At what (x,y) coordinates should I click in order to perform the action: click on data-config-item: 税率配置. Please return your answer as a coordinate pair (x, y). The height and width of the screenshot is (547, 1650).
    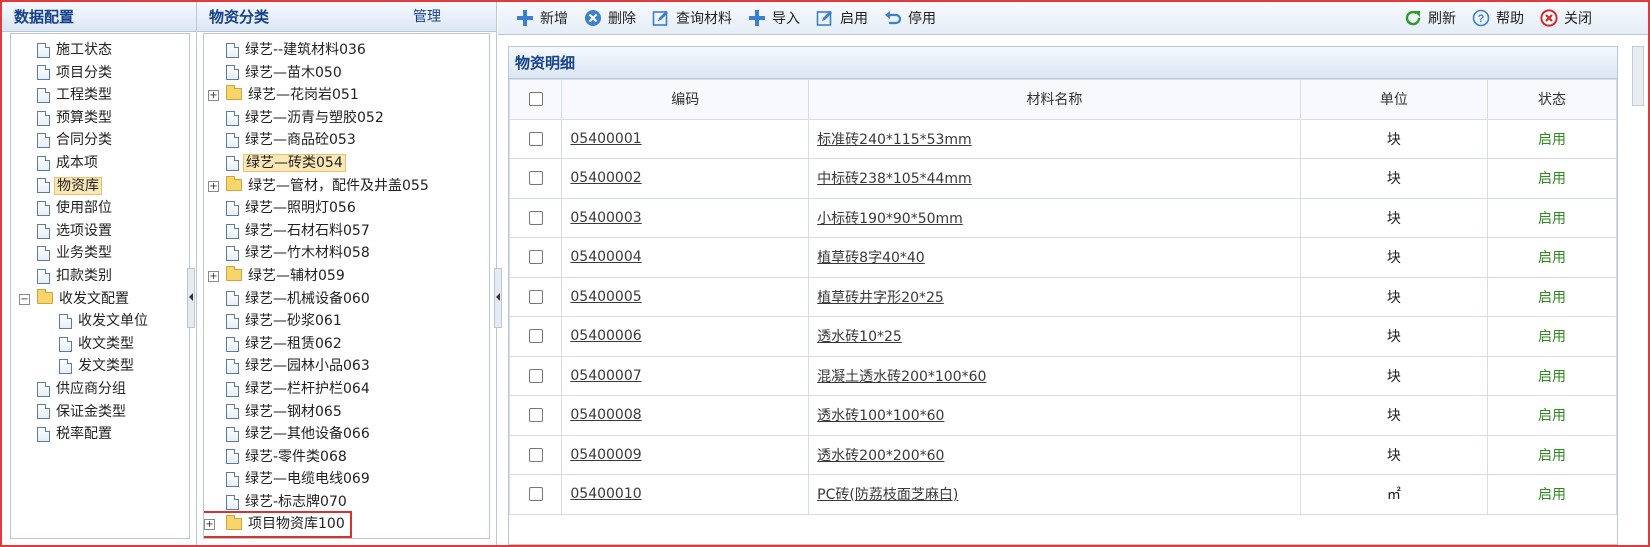
    Looking at the image, I should click on (100, 434).